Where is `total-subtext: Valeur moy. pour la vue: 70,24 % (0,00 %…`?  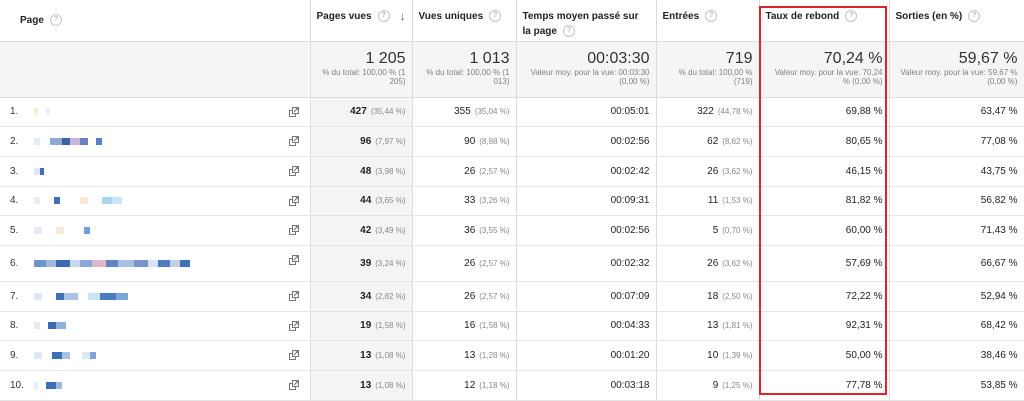
total-subtext: Valeur moy. pour la vue: 70,24 % (0,00 %… is located at coordinates (828, 76).